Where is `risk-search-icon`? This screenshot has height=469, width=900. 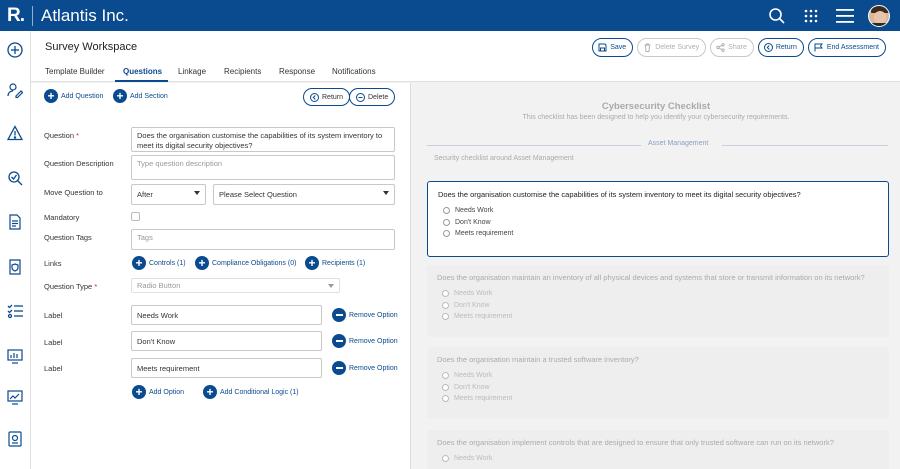
risk-search-icon is located at coordinates (15, 178).